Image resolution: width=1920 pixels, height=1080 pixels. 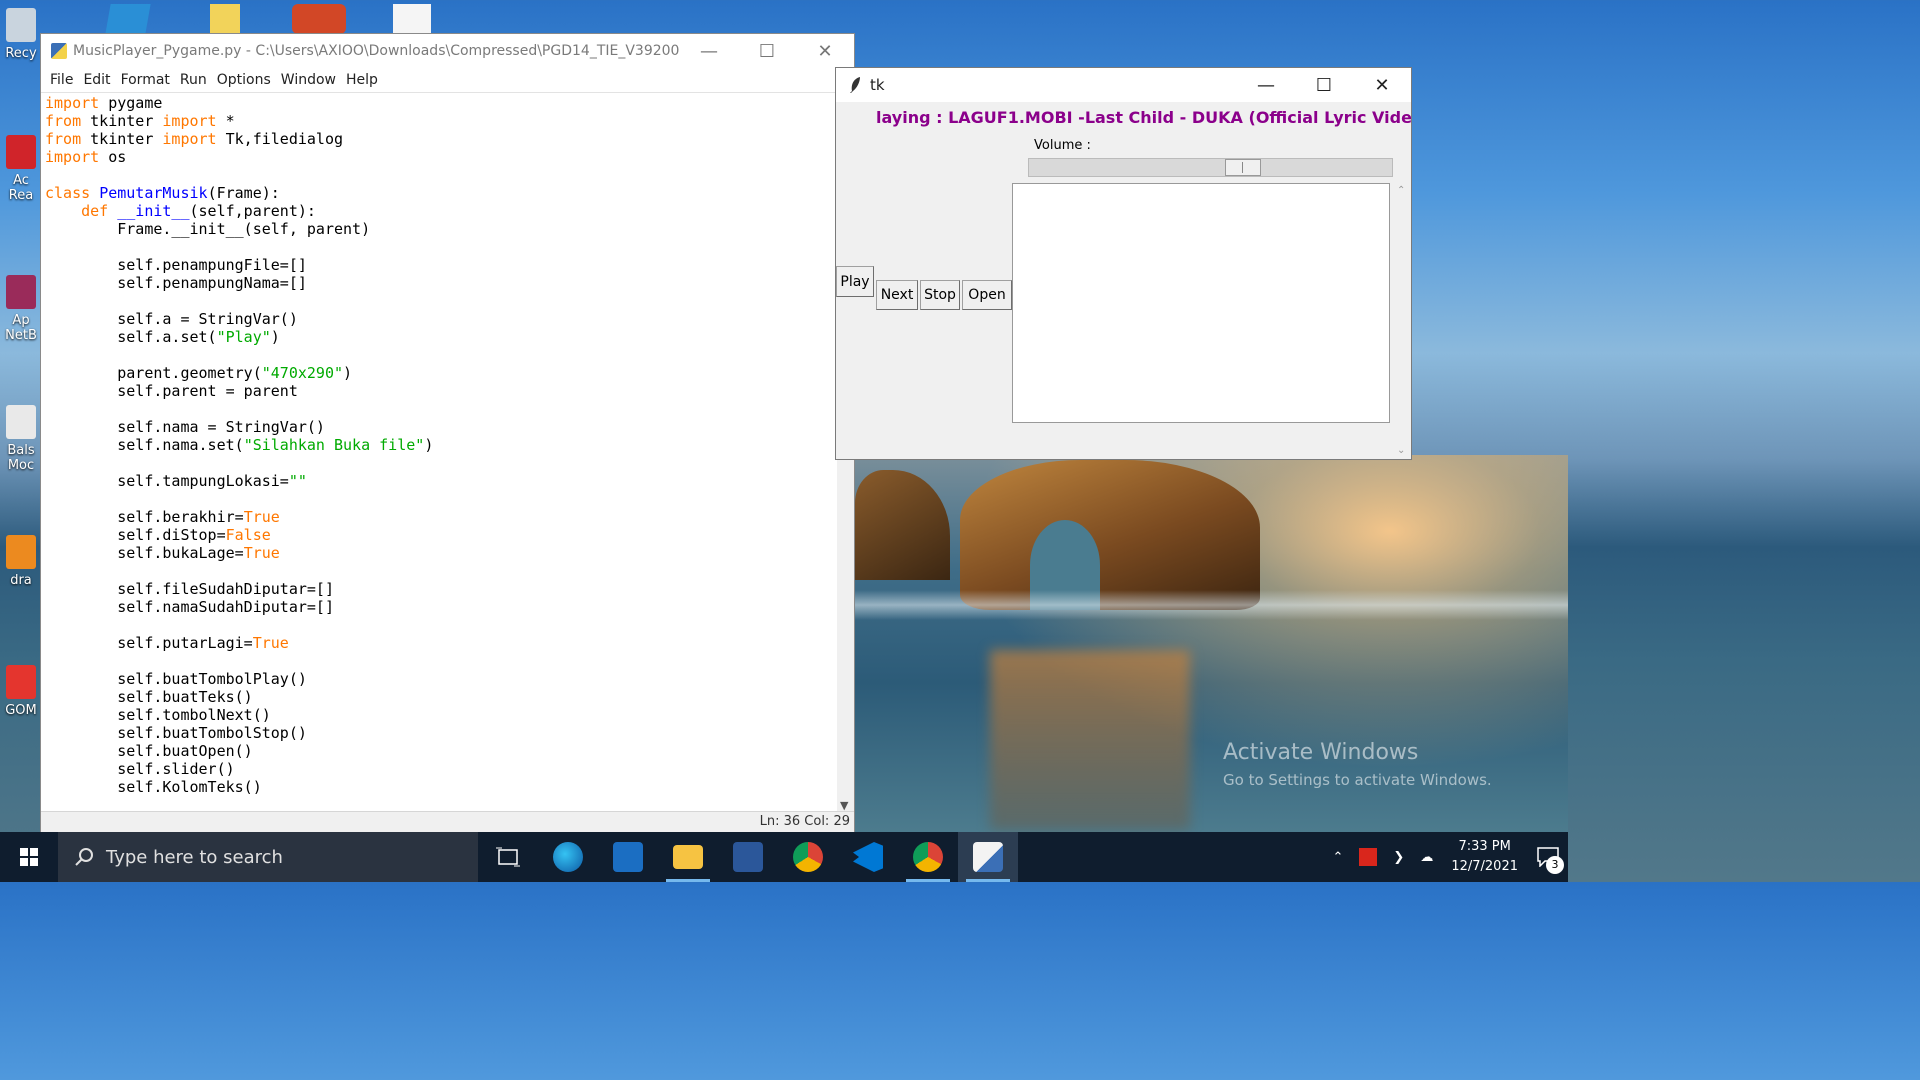 I want to click on tk-maximize-icon: ☐, so click(x=1324, y=85).